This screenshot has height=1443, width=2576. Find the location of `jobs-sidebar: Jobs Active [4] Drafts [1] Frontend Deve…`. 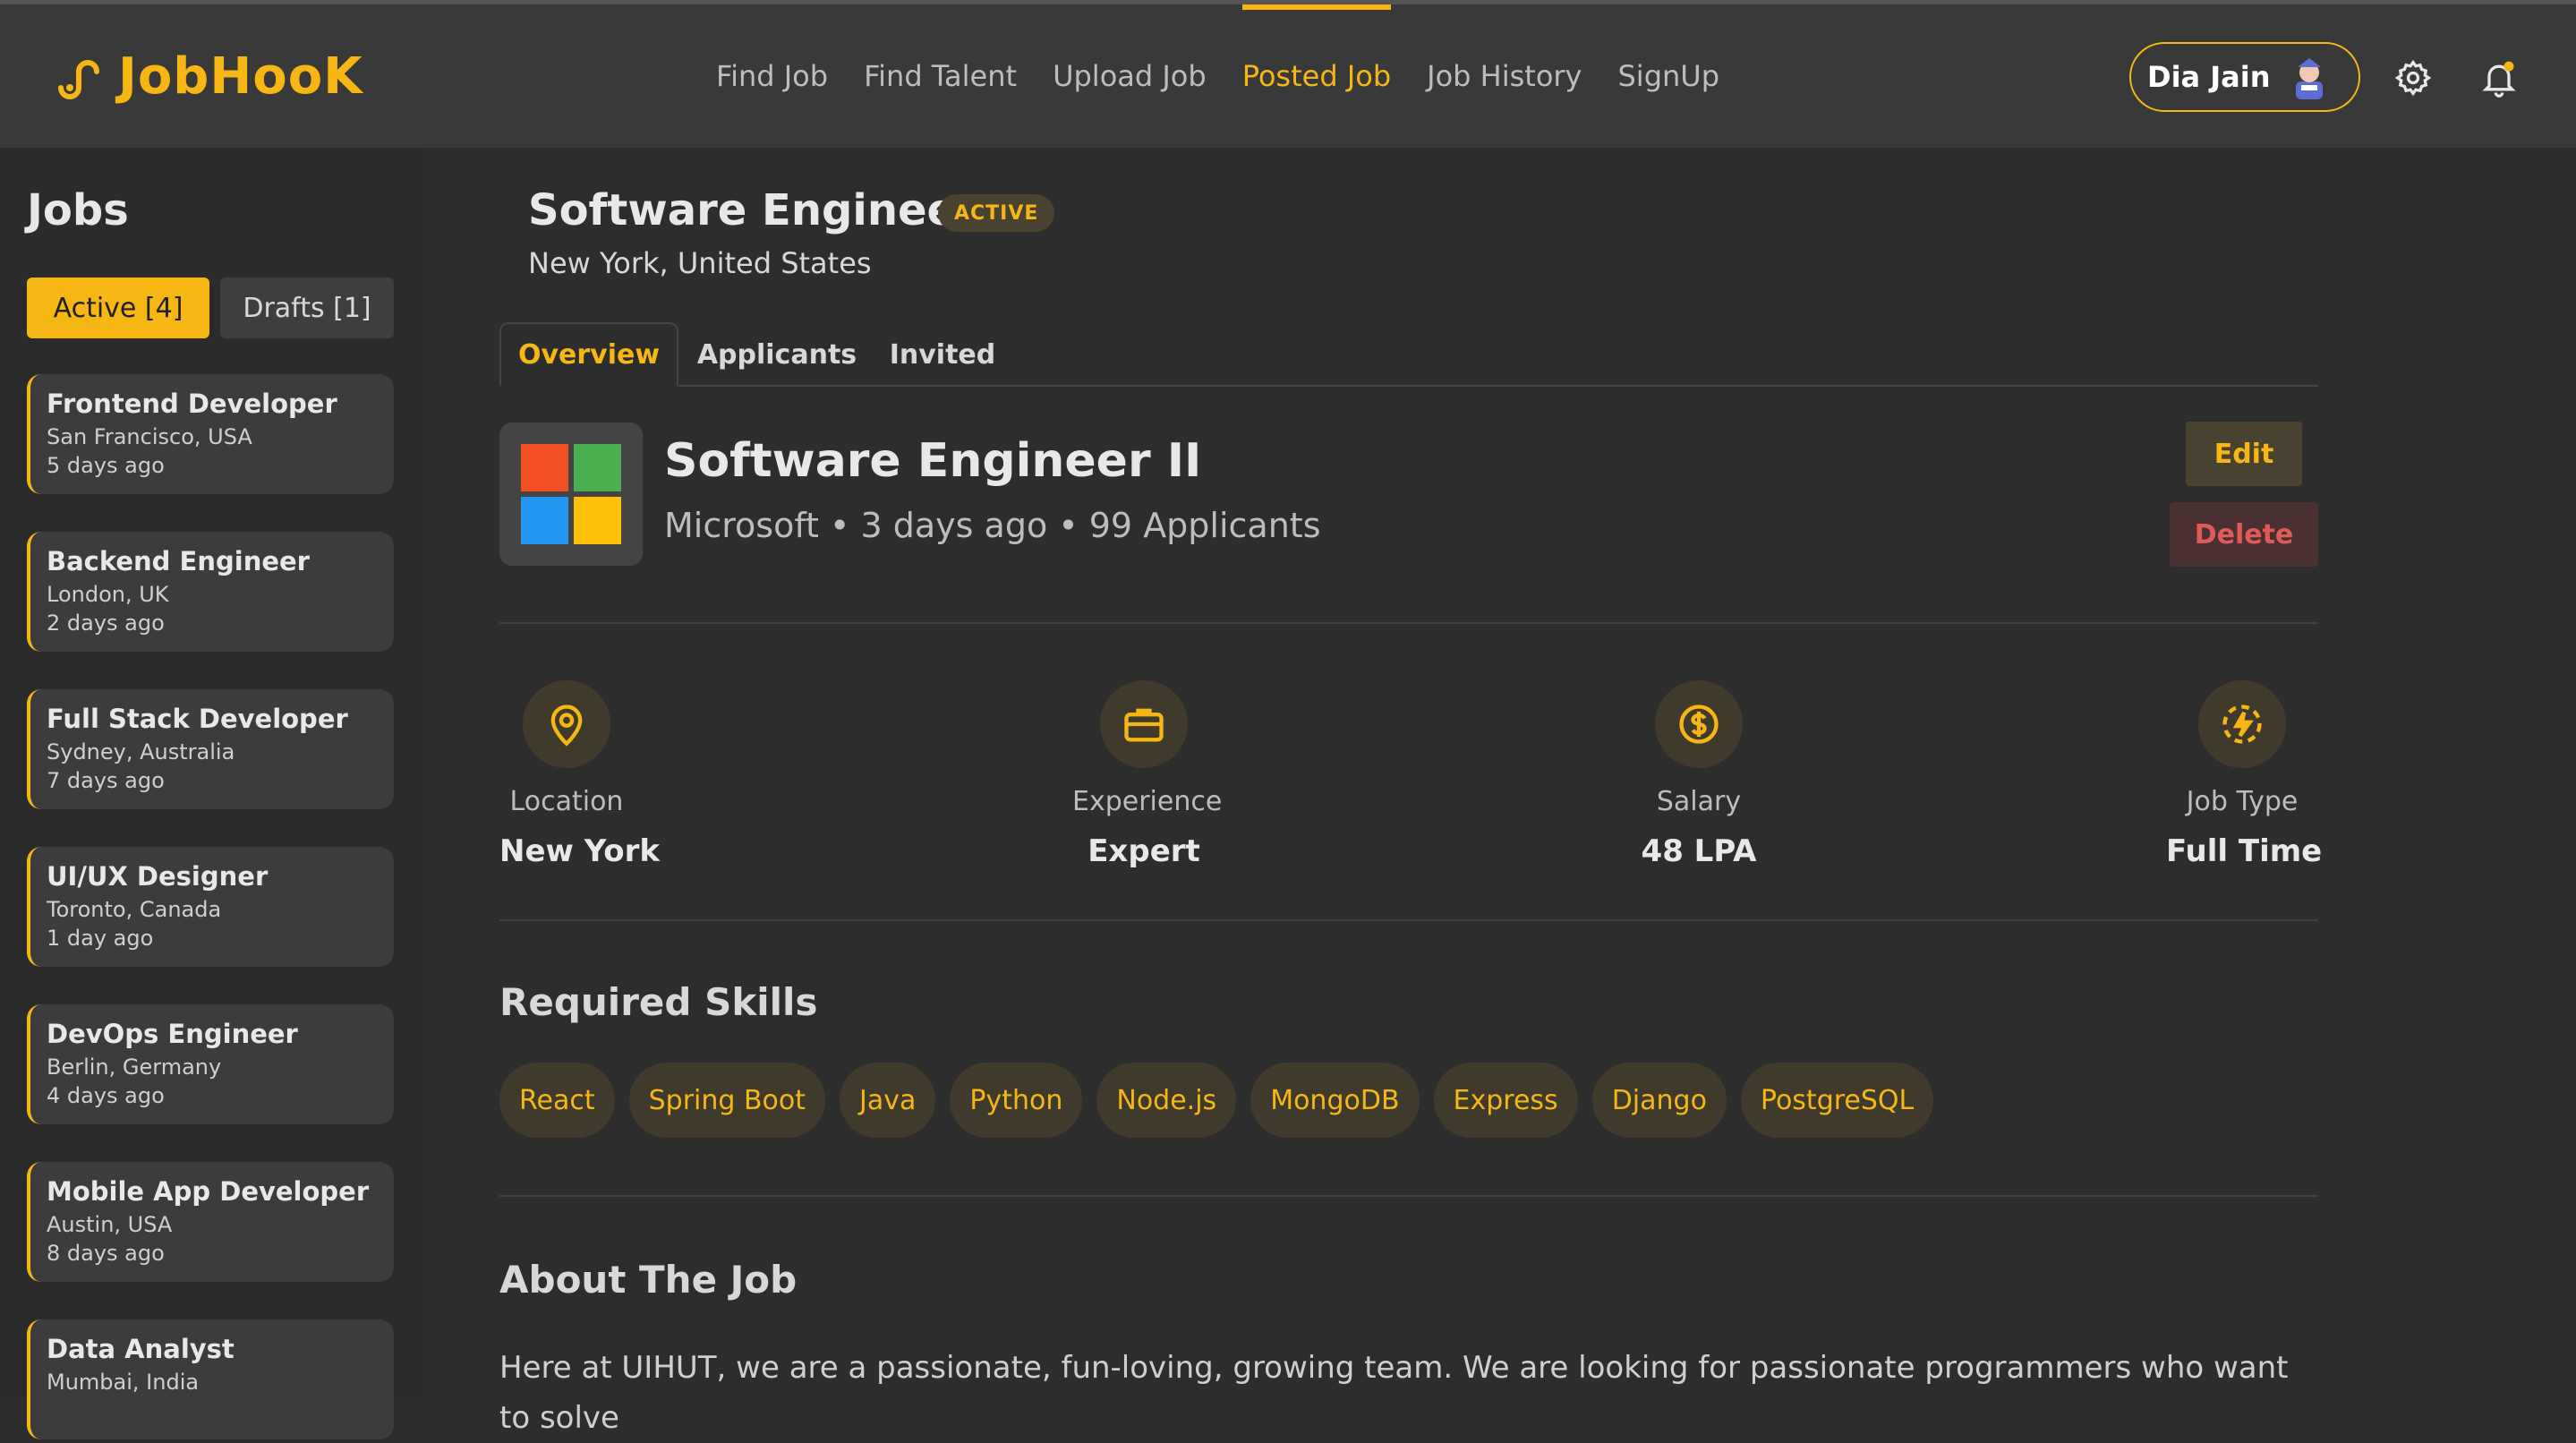

jobs-sidebar: Jobs Active [4] Drafts [1] Frontend Deve… is located at coordinates (210, 793).